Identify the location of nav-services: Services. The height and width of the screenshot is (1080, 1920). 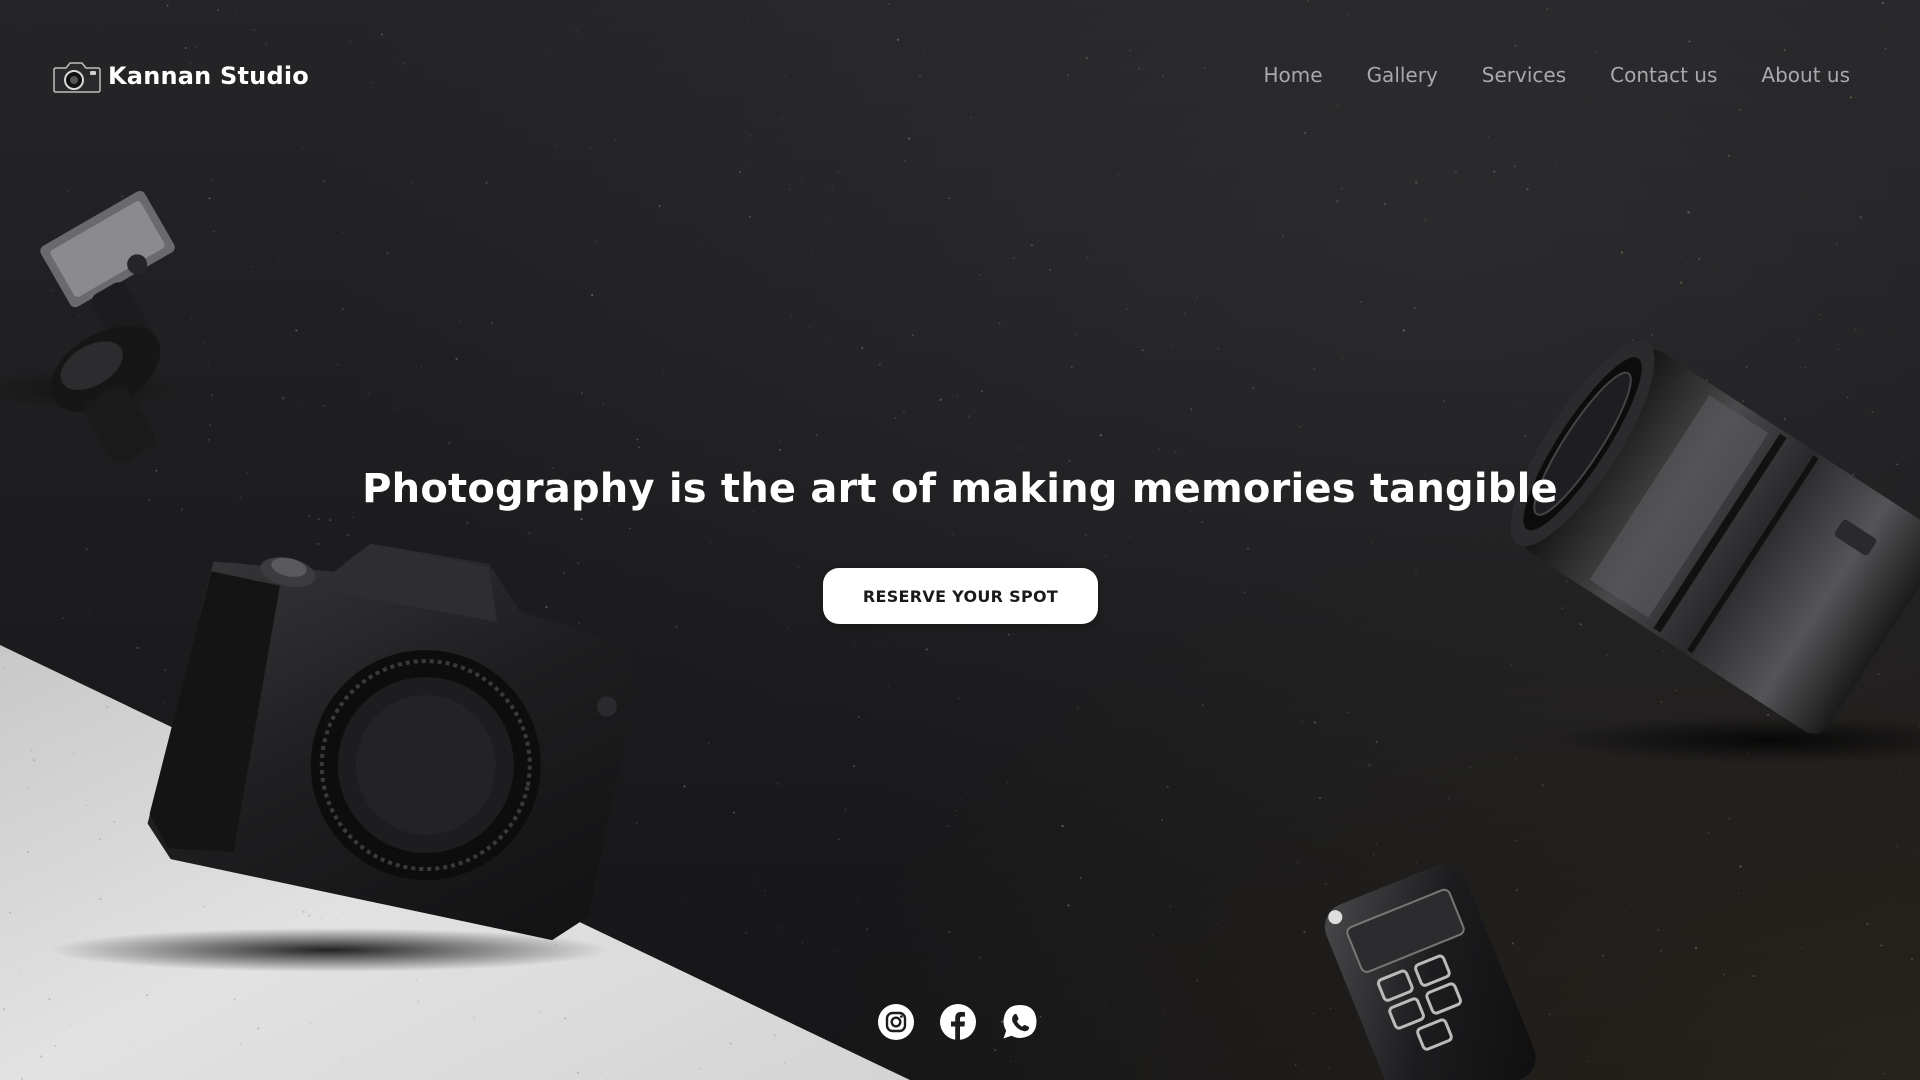
(1524, 75).